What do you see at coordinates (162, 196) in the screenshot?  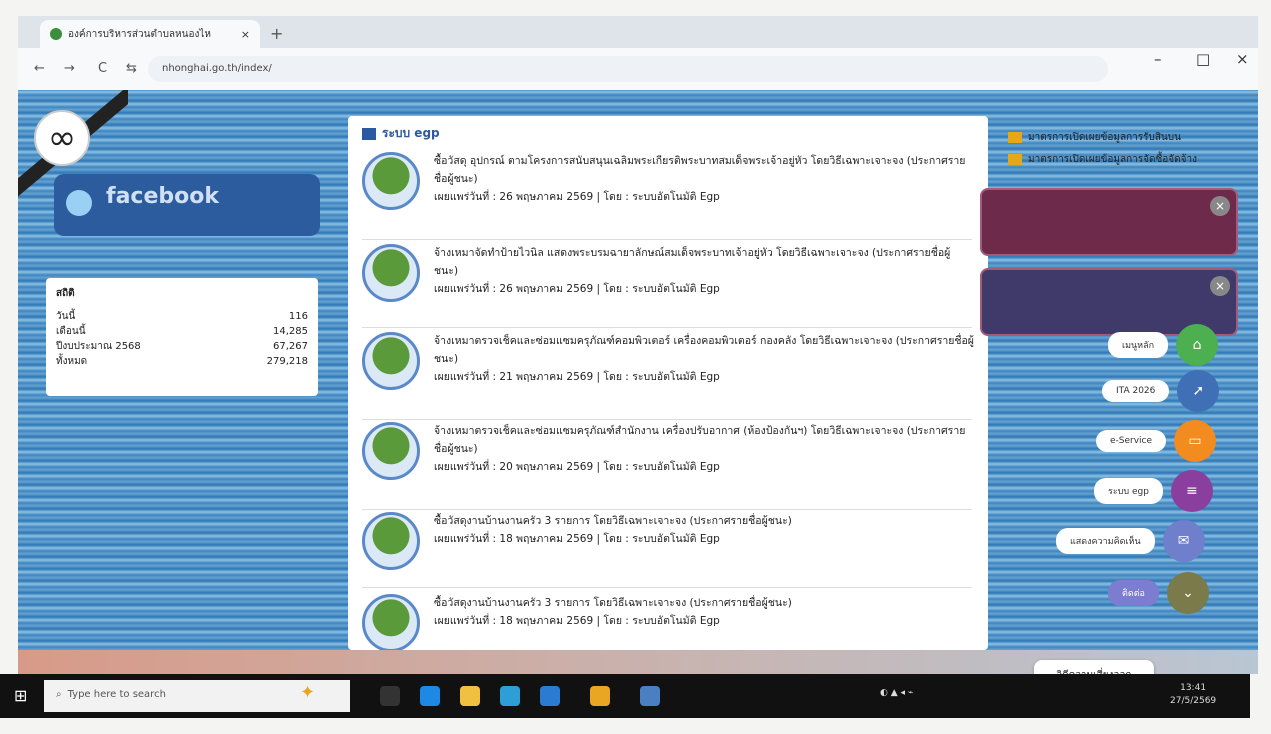 I see `facebook-label: facebook` at bounding box center [162, 196].